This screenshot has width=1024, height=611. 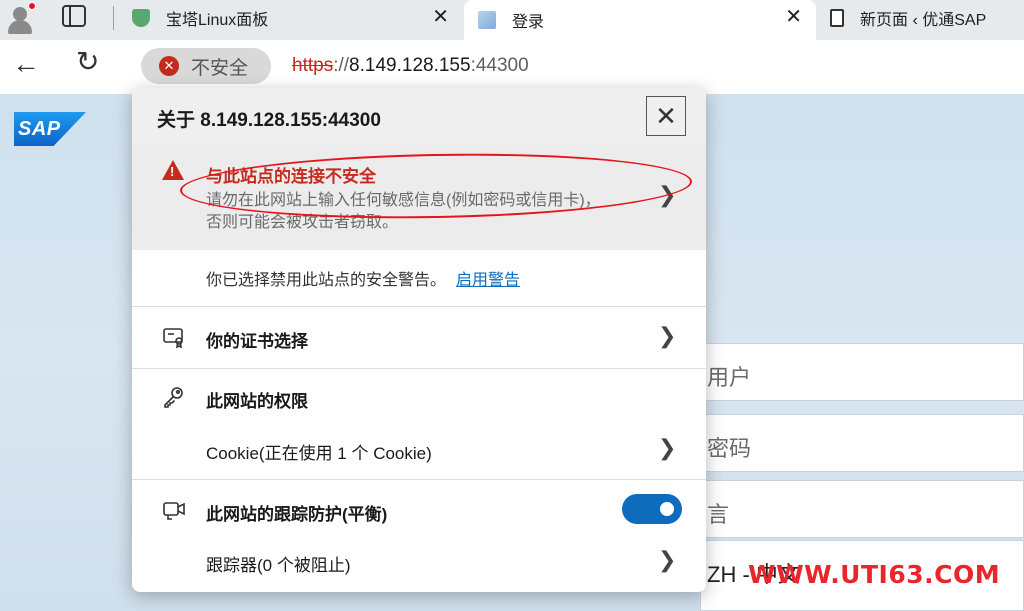 I want to click on watermark: WWW.UTI63.COM, so click(x=874, y=574).